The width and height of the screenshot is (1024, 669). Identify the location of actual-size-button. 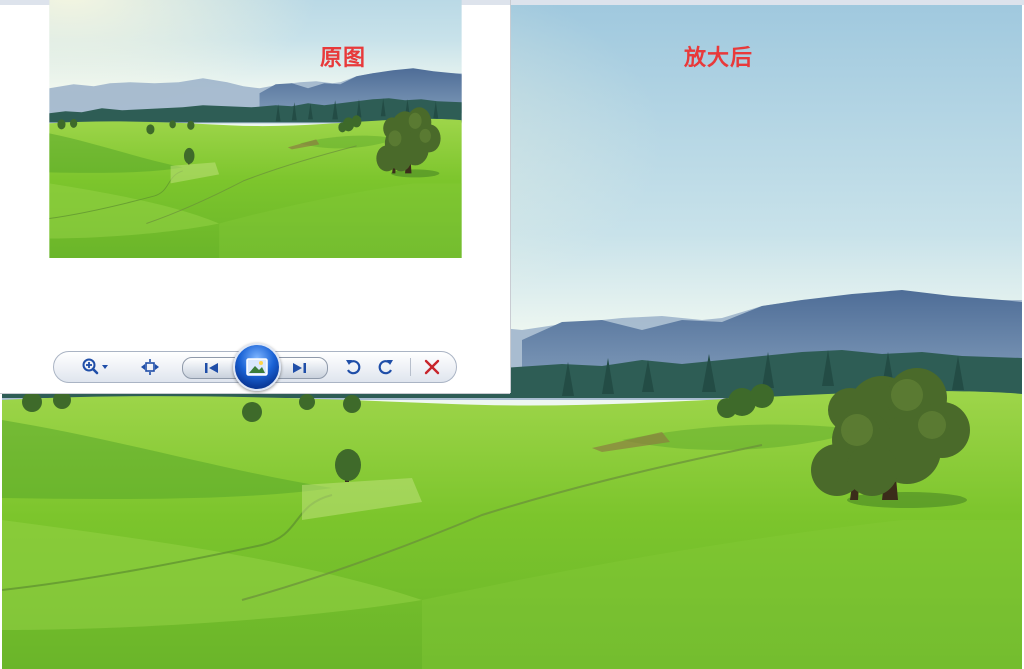
(150, 367).